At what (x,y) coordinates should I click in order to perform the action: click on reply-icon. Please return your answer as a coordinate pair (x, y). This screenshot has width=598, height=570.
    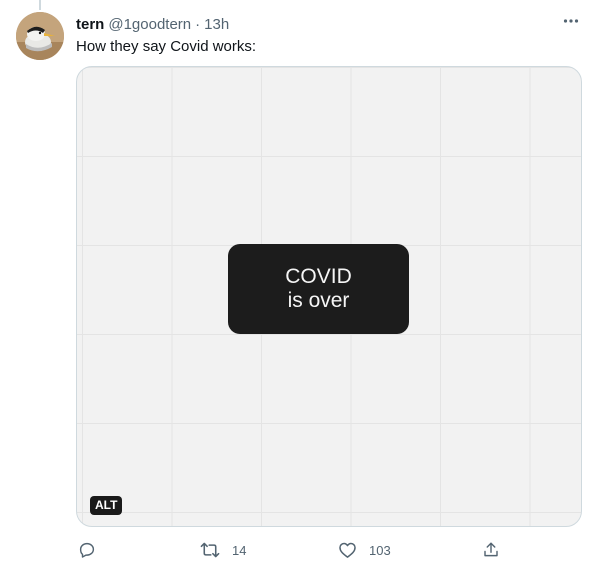
    Looking at the image, I should click on (87, 550).